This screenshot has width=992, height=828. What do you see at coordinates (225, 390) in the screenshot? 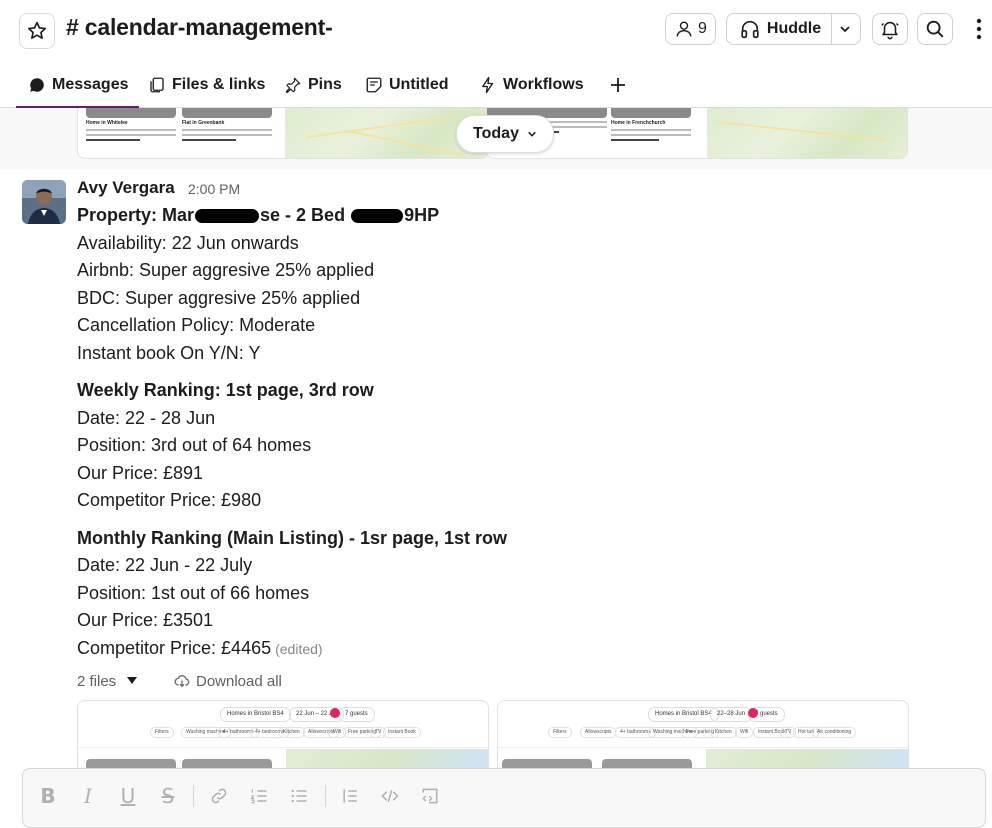
I see `weekly-ranking-heading: Weekly Ranking: 1st page, 3rd row` at bounding box center [225, 390].